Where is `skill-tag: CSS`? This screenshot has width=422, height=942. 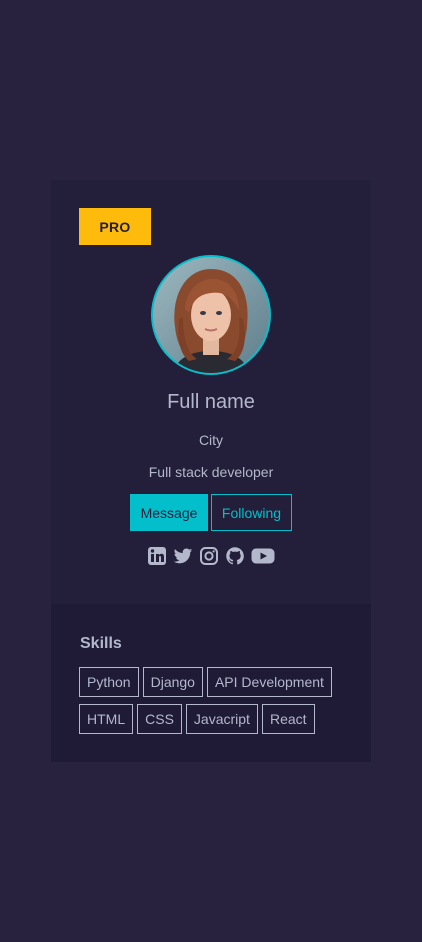 skill-tag: CSS is located at coordinates (159, 719).